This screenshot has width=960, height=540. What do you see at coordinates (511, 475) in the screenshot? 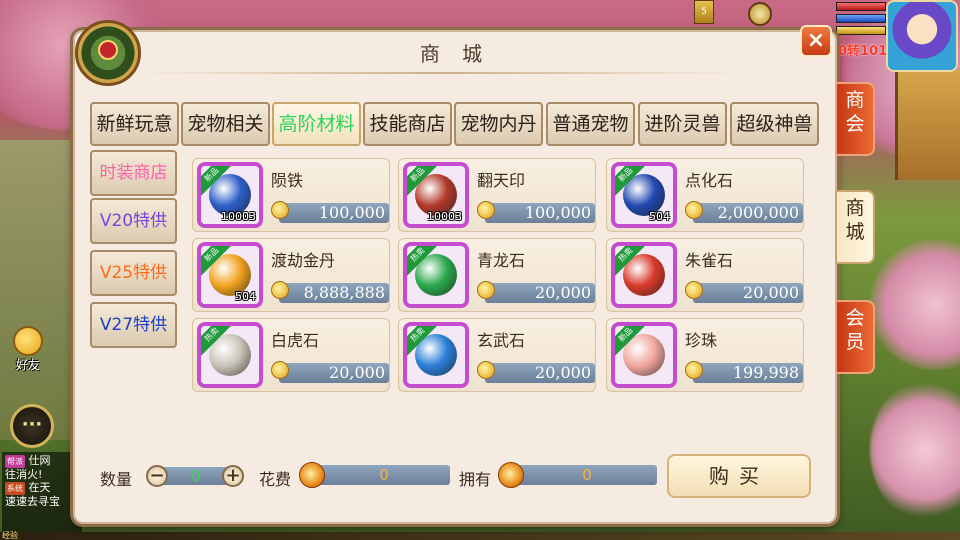
I see `gold-ingot-icon` at bounding box center [511, 475].